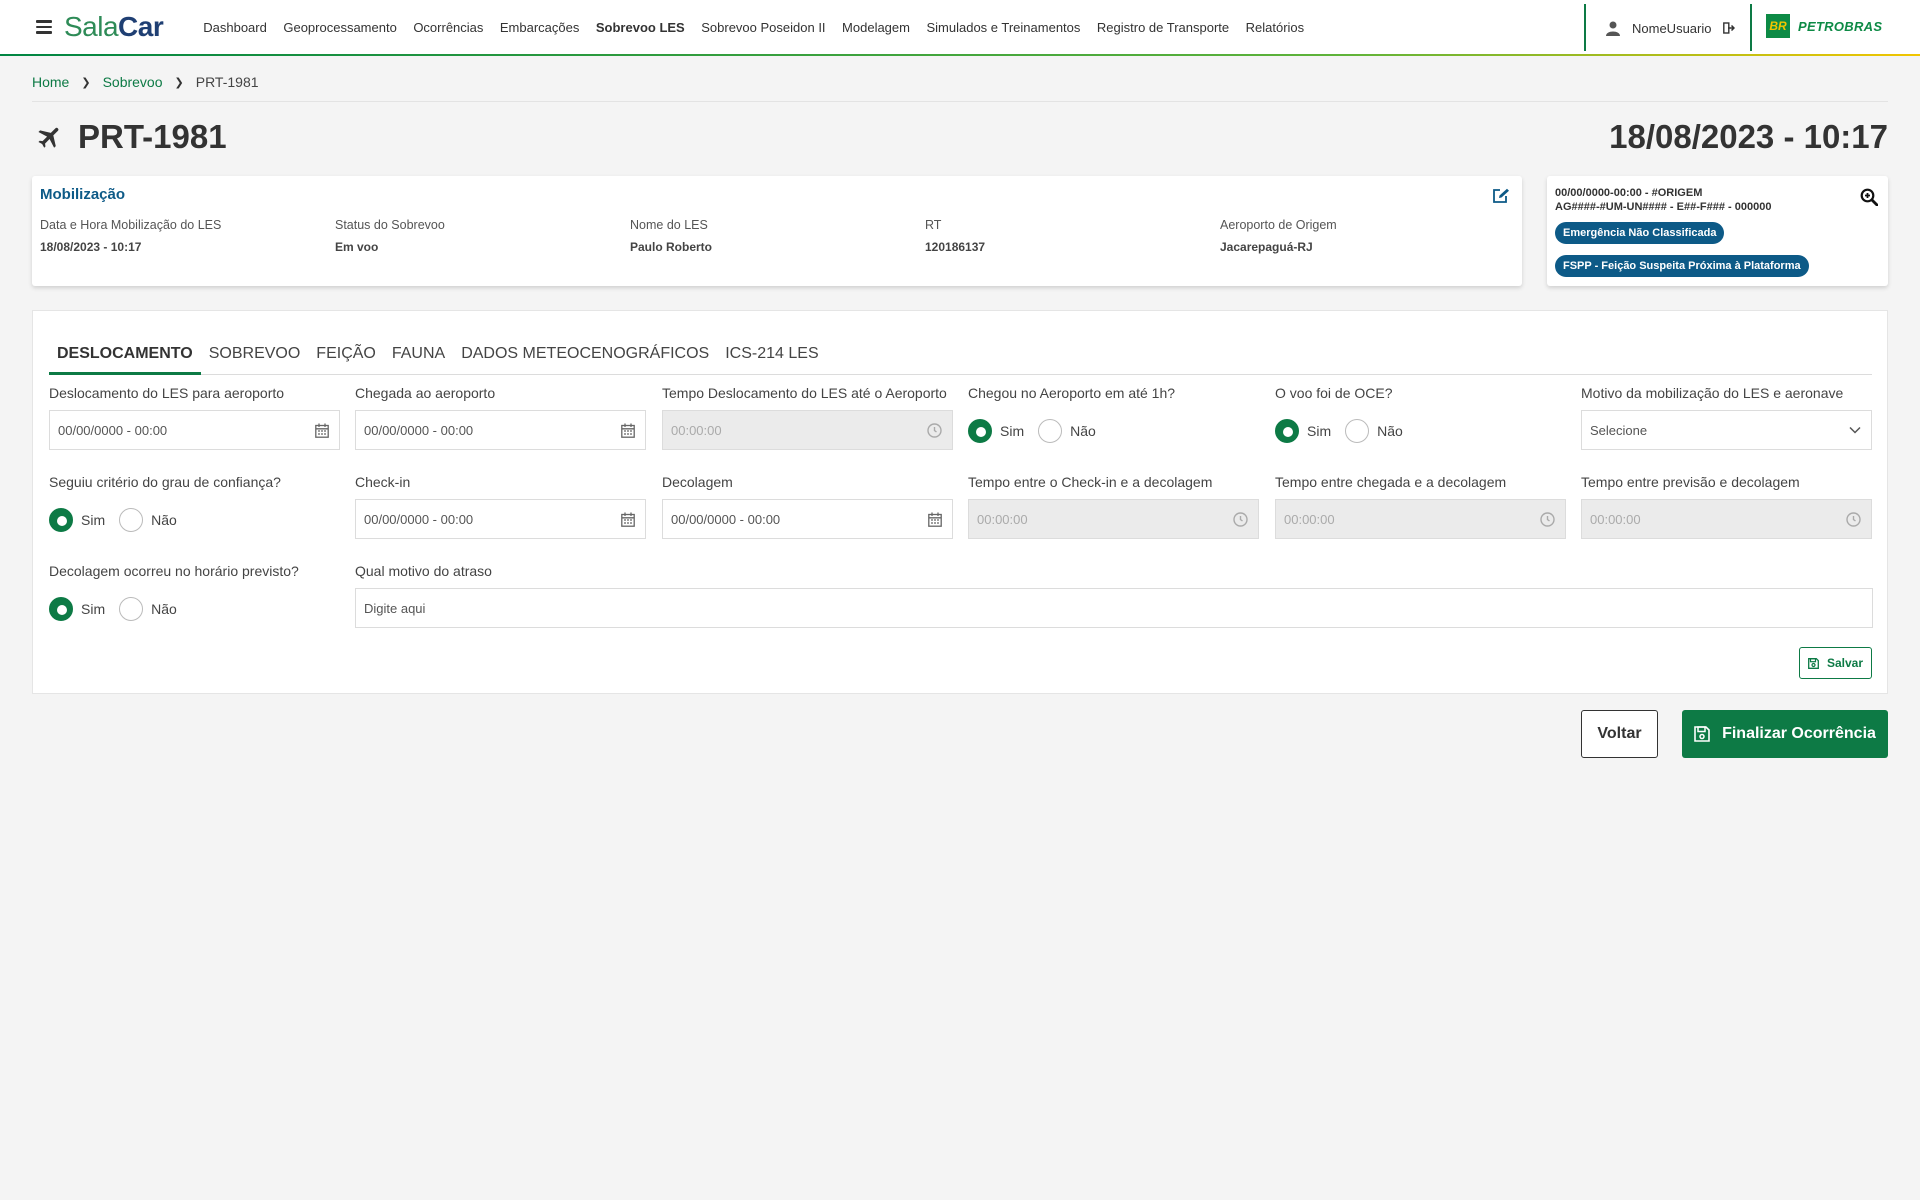  What do you see at coordinates (1163, 27) in the screenshot?
I see `nav-registro-transporte: Registro de Transporte` at bounding box center [1163, 27].